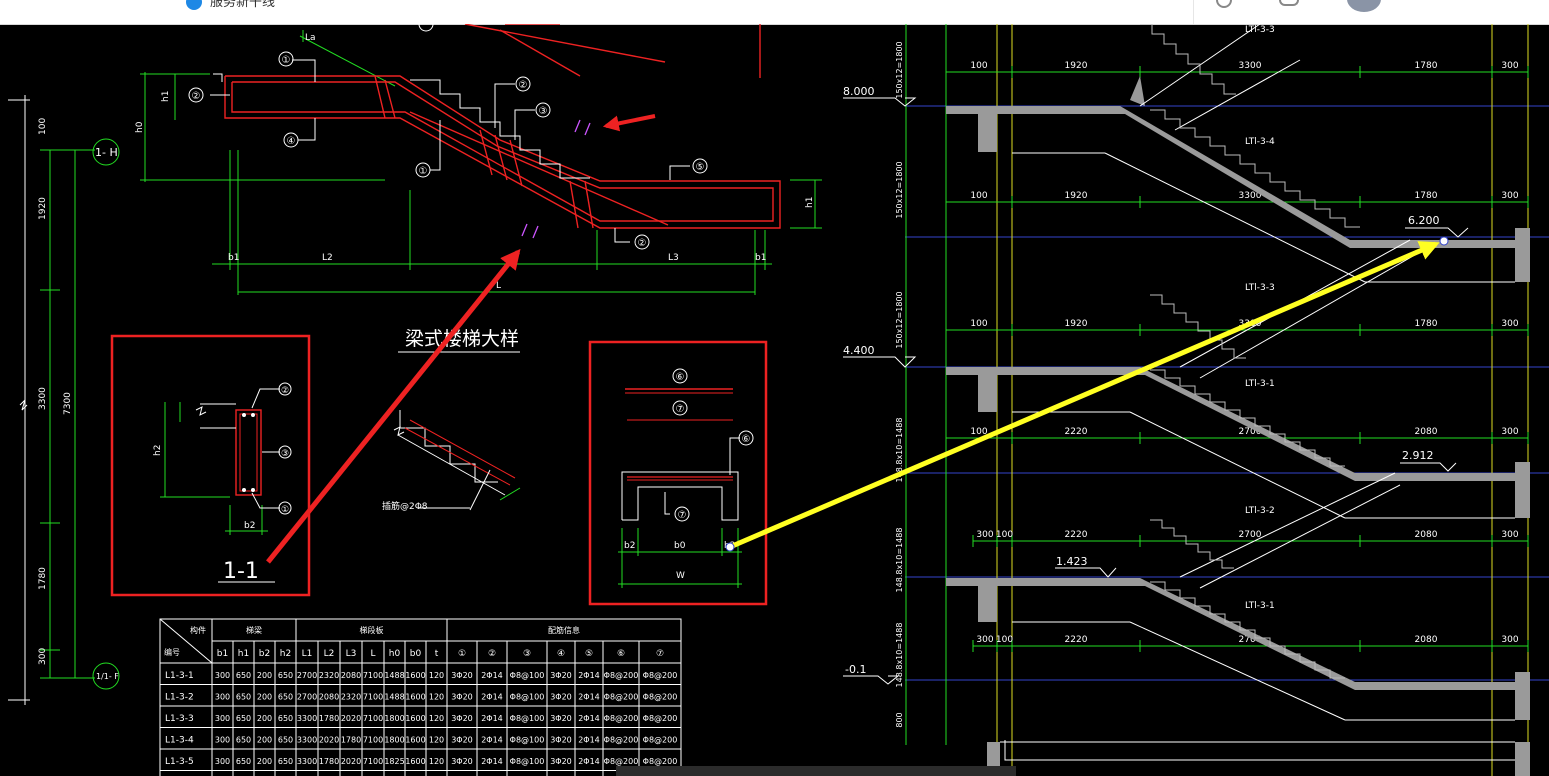 Image resolution: width=1549 pixels, height=776 pixels. What do you see at coordinates (307, 718) in the screenshot?
I see `table-cell: 3300` at bounding box center [307, 718].